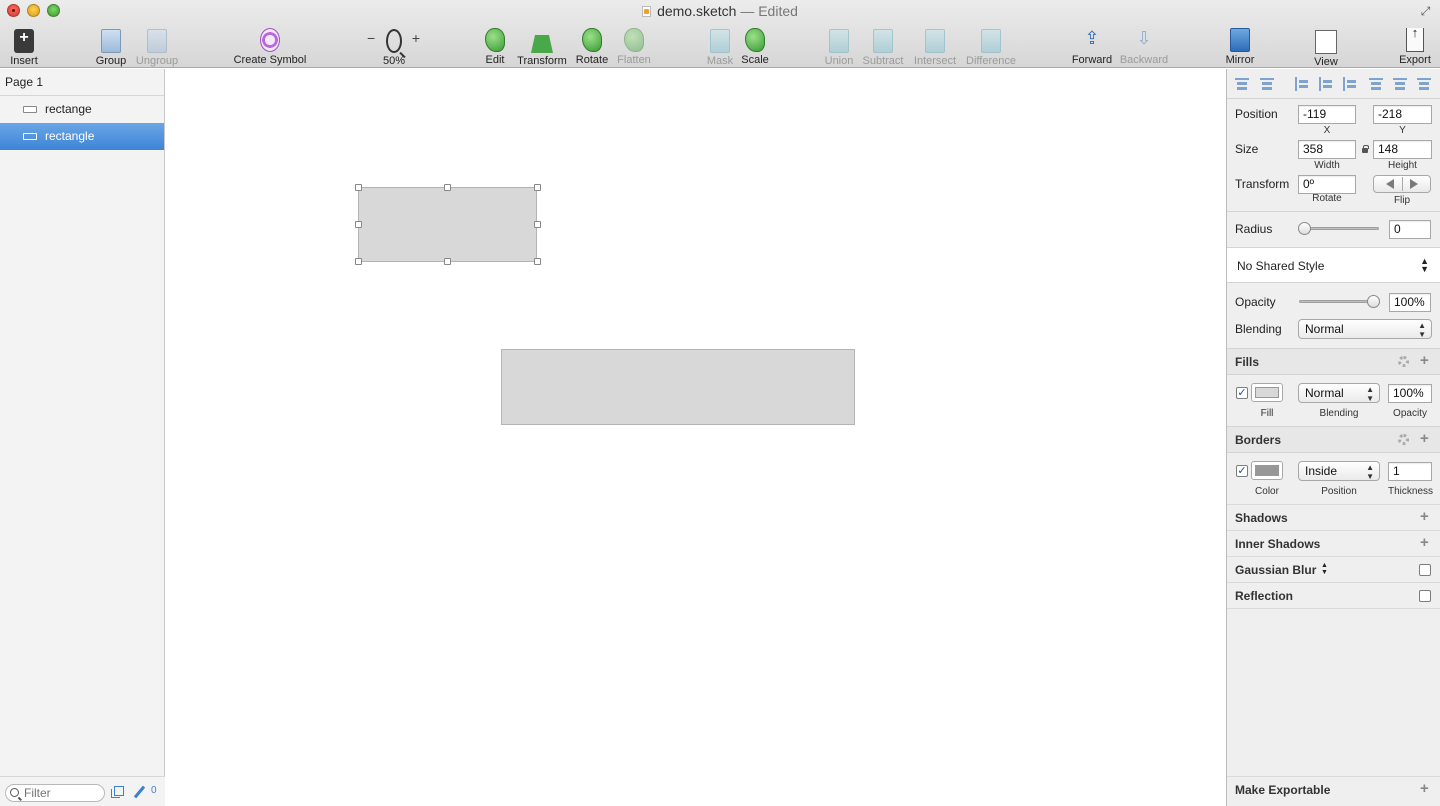 The height and width of the screenshot is (806, 1440). I want to click on opacity-slider-knob, so click(1373, 301).